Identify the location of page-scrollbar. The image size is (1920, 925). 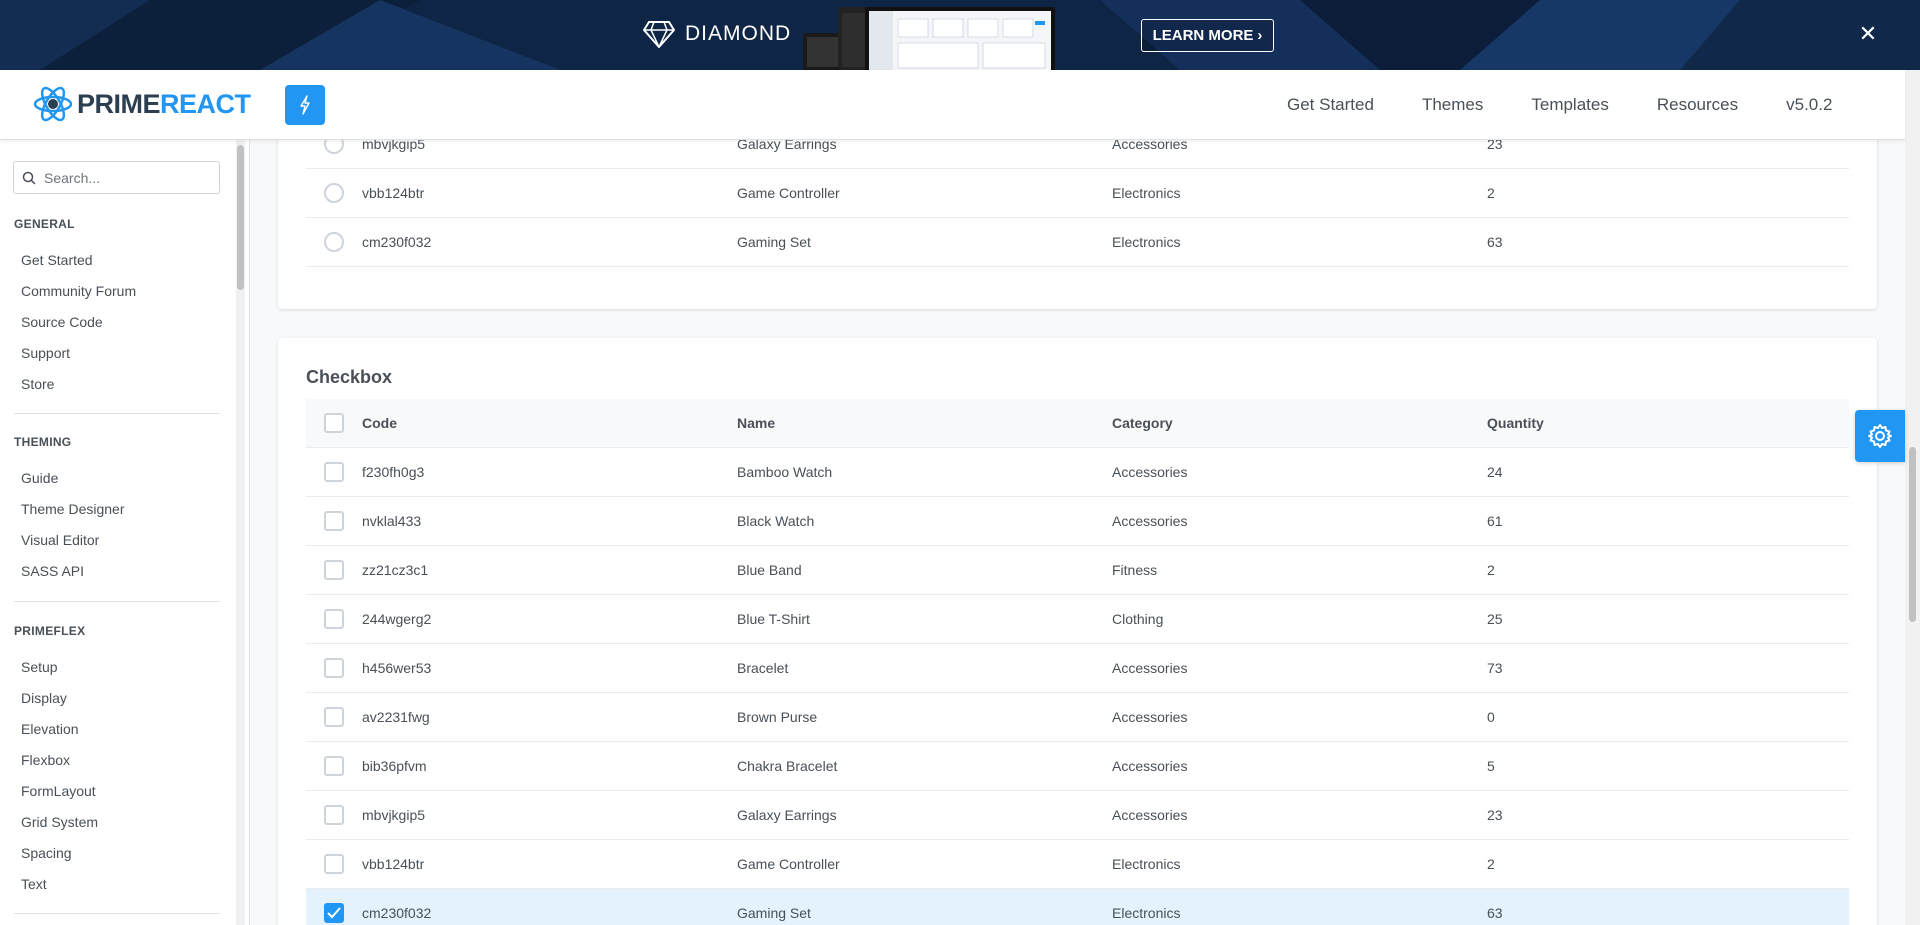
(1912, 497).